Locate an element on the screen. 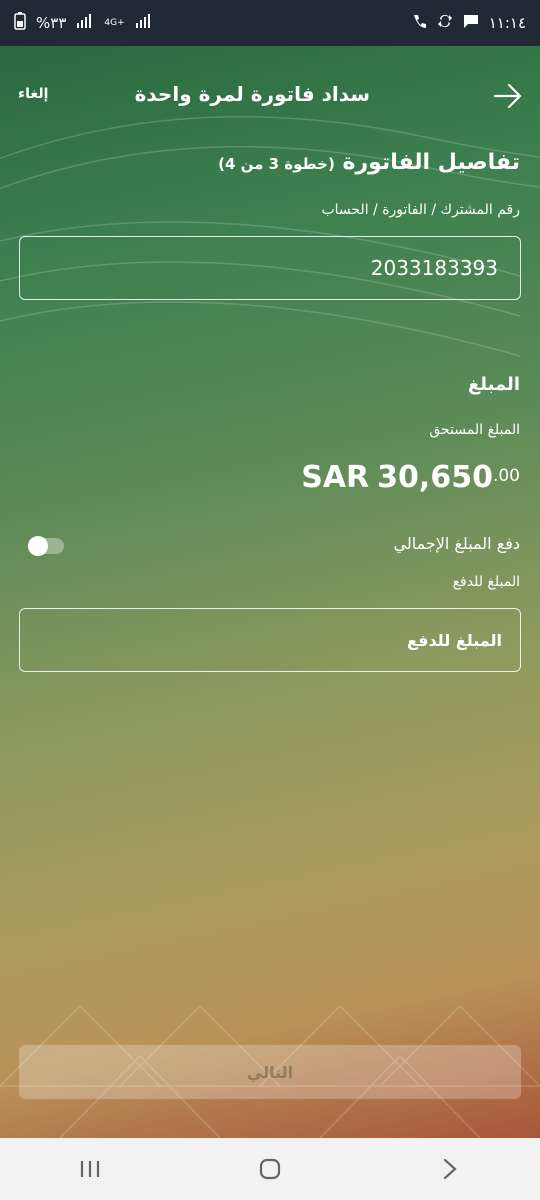 The image size is (540, 1200). wifi-calling-icon is located at coordinates (419, 23).